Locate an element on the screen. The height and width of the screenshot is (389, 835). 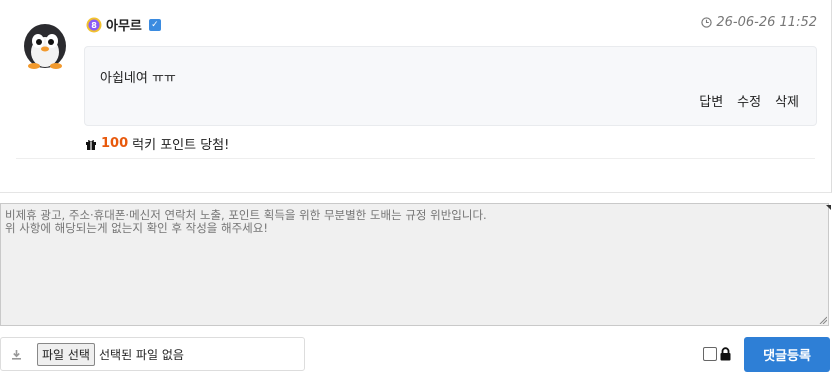
secret-comment-toggle is located at coordinates (717, 354).